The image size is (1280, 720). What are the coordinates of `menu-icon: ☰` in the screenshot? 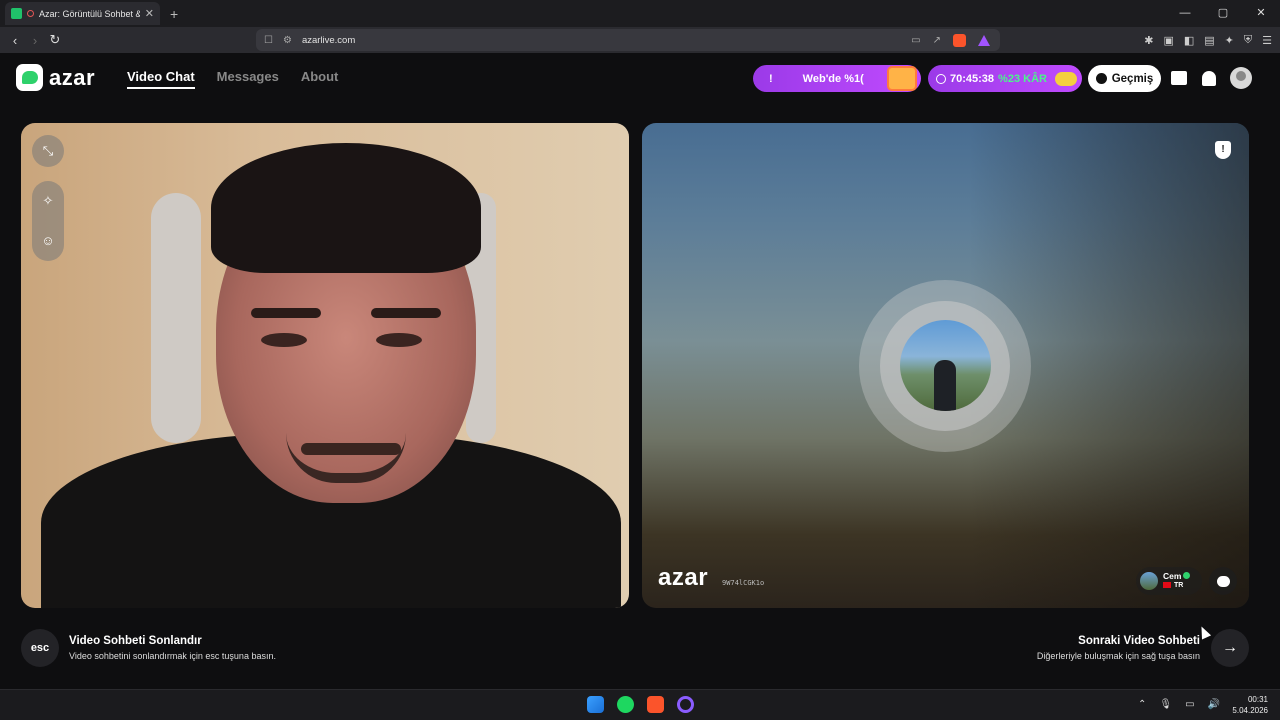 It's located at (1267, 40).